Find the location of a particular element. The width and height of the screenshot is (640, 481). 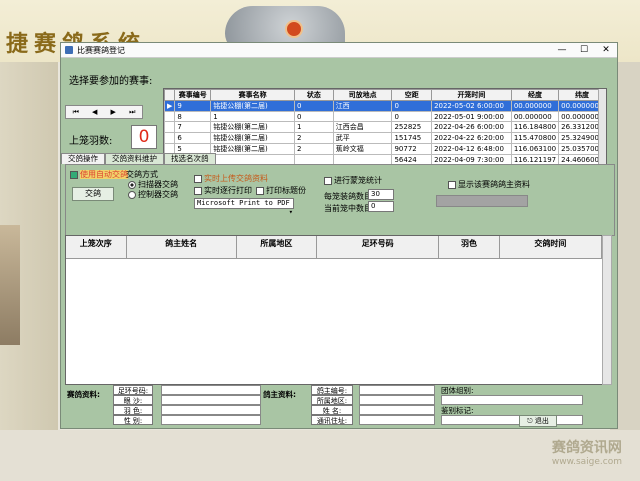

chevron-down-icon: ▾ is located at coordinates (290, 212).